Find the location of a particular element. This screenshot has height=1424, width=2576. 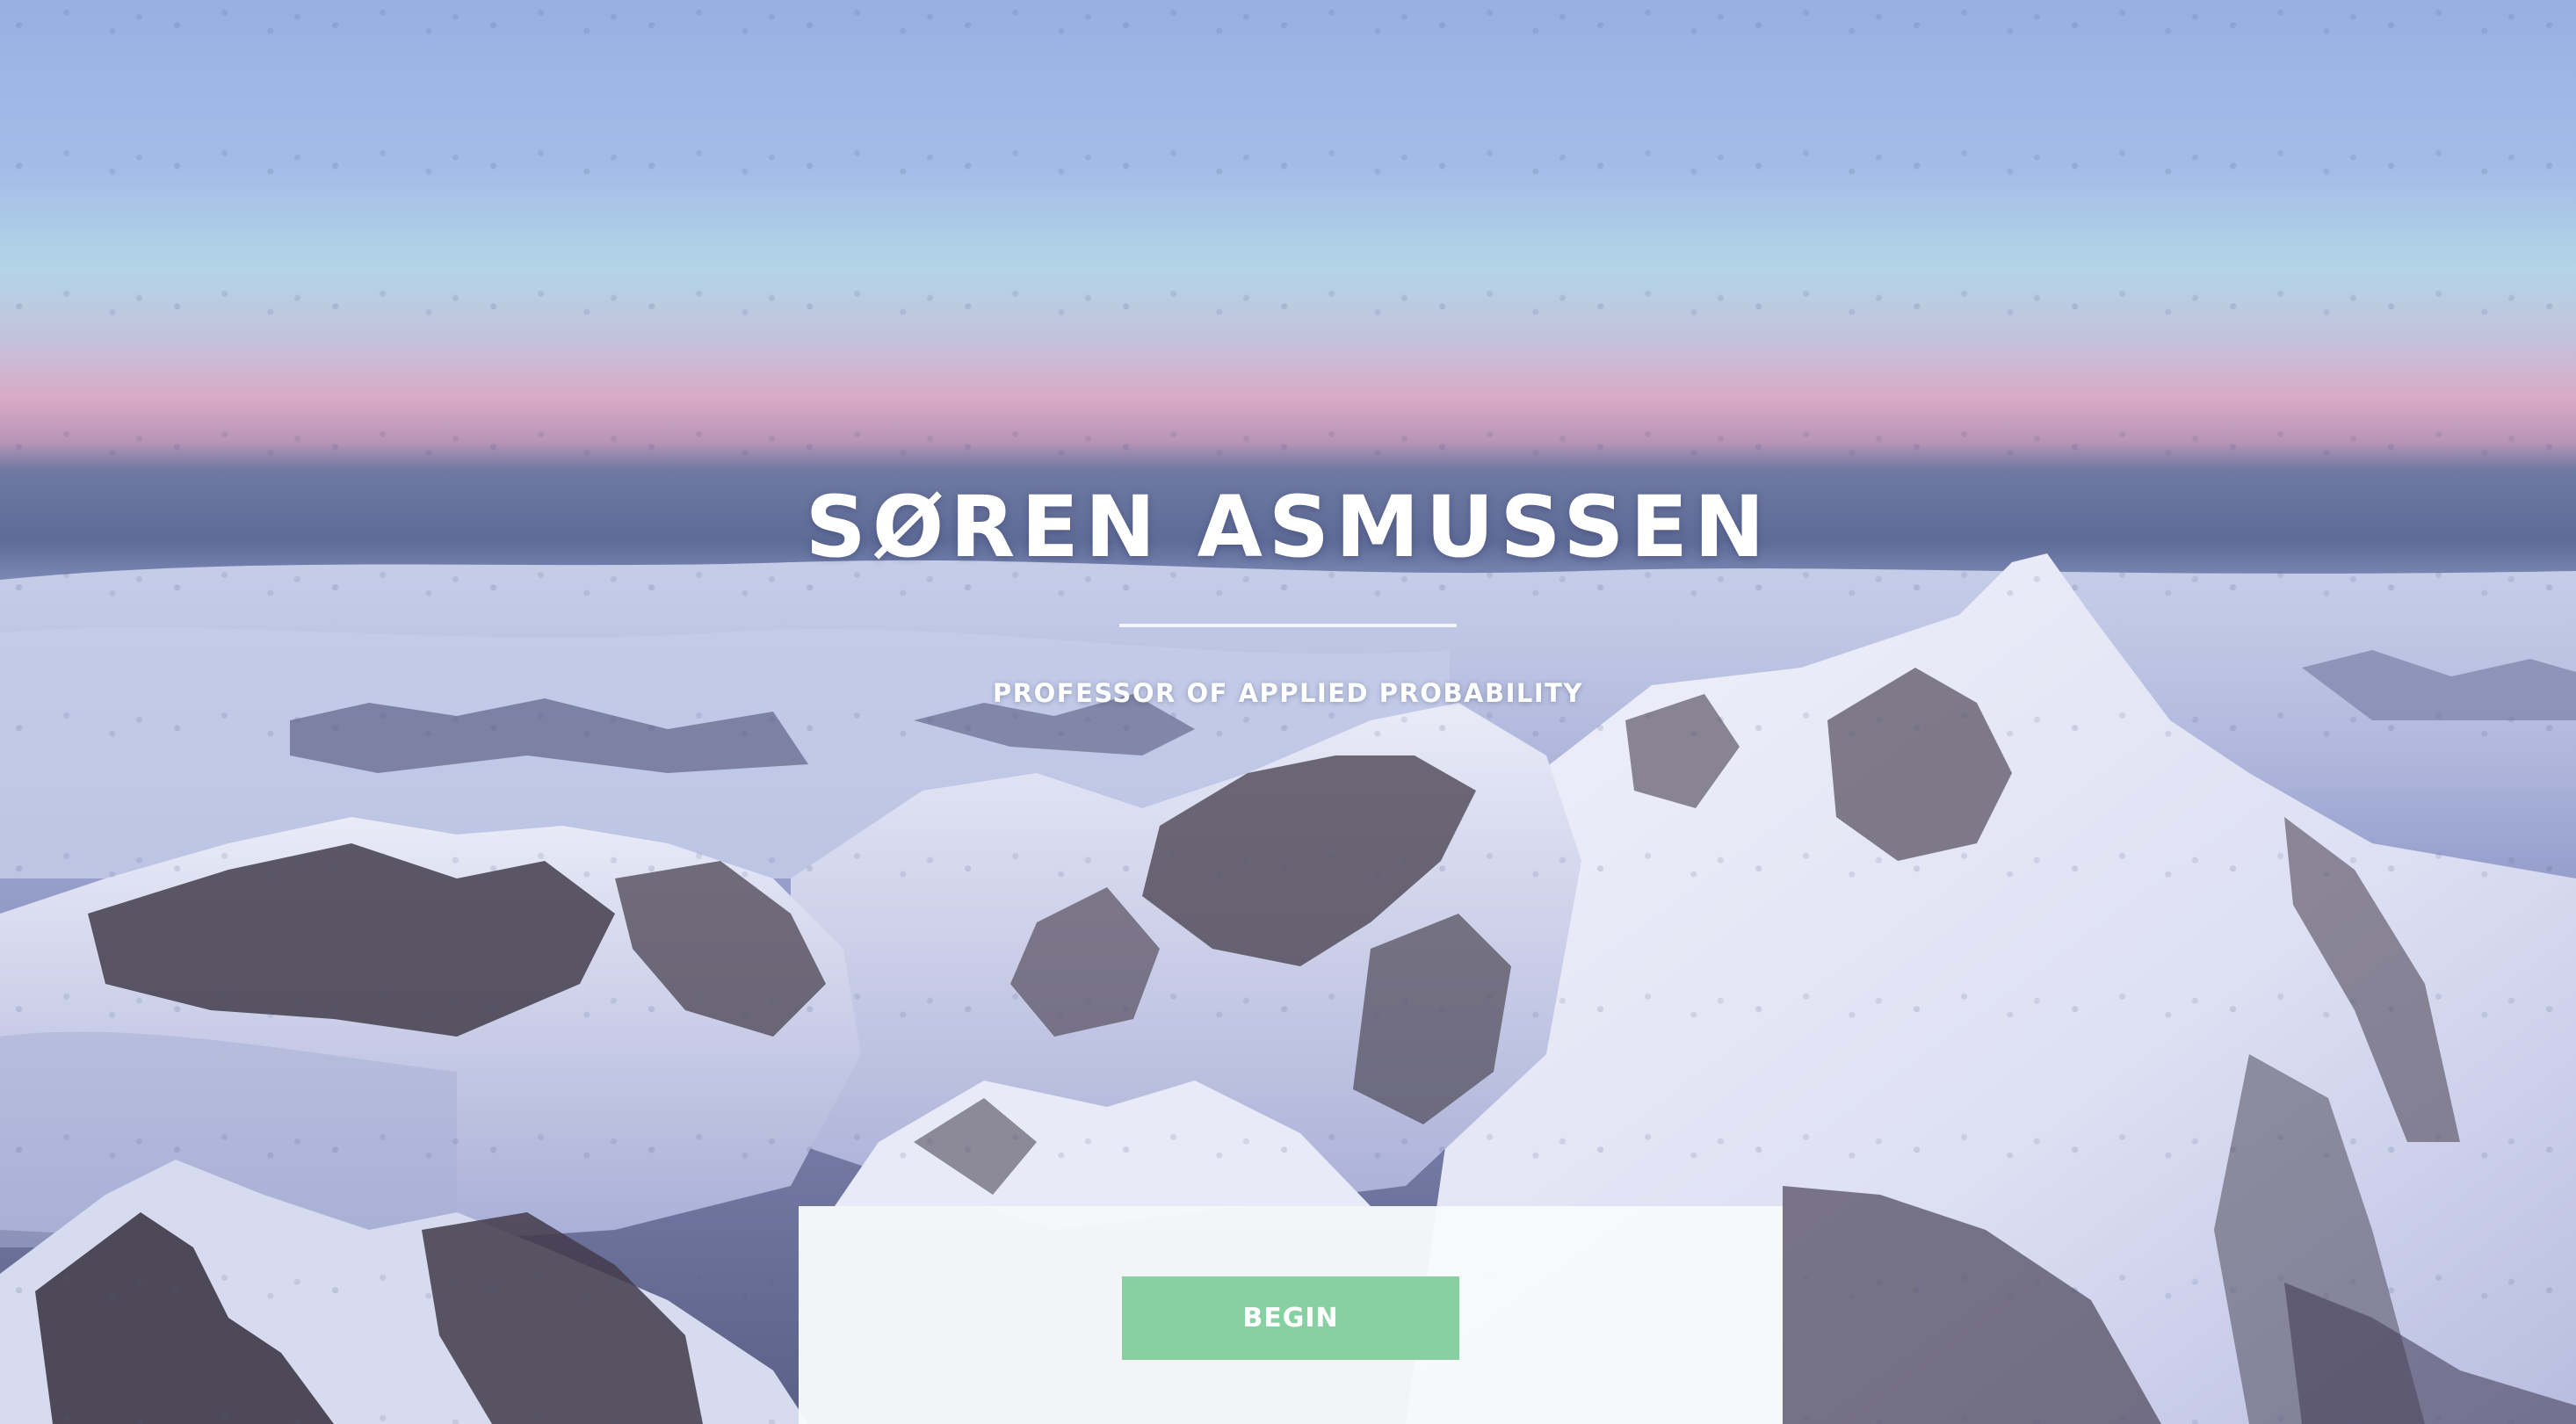

page-subtitle: PROFESSOR OF APPLIED PROBABILITY is located at coordinates (1288, 693).